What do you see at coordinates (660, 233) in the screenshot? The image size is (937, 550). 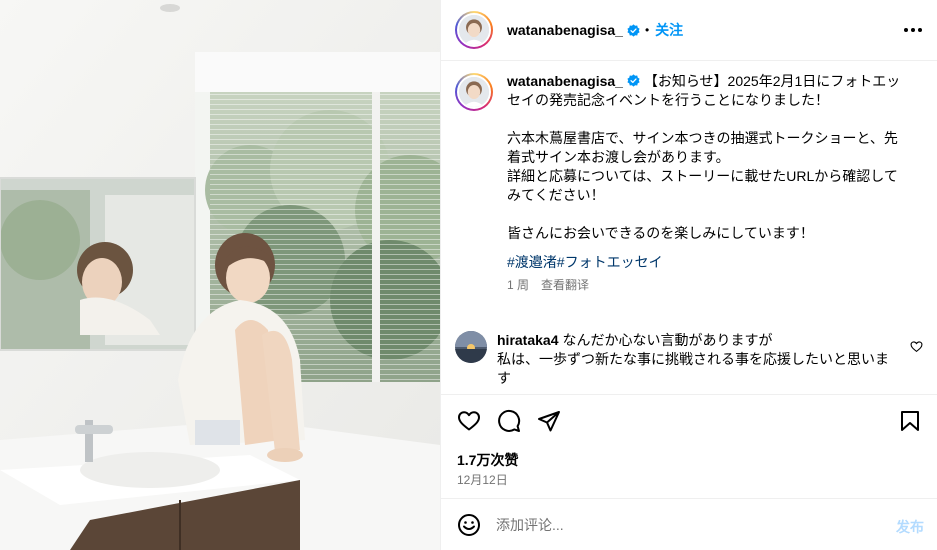 I see `caption-paragraph-3: 皆さんにお会いできるのを楽しみにしています！` at bounding box center [660, 233].